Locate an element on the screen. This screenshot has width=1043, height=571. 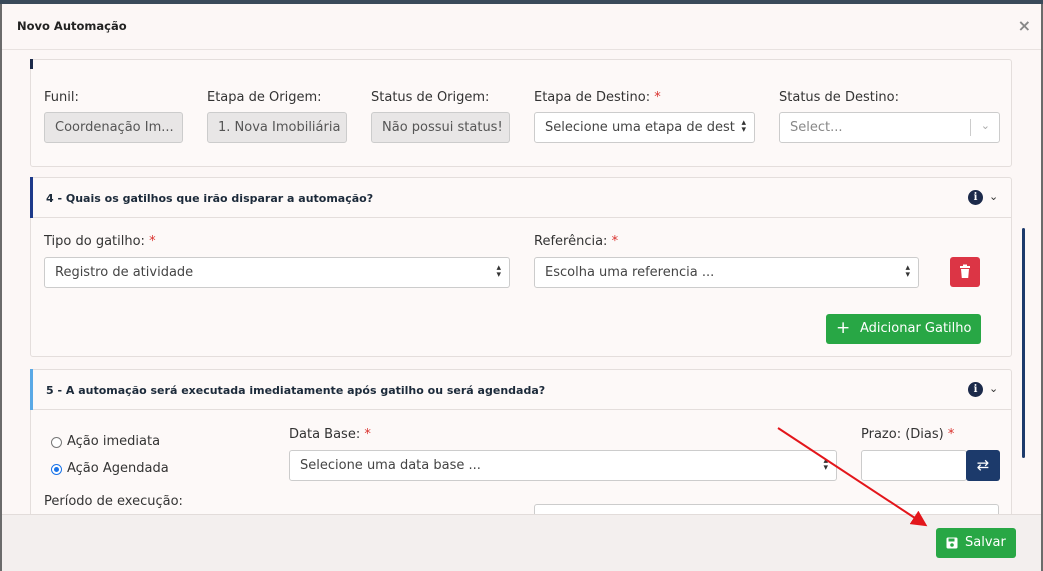
prazo-label-text: Prazo: (Dias) is located at coordinates (902, 434).